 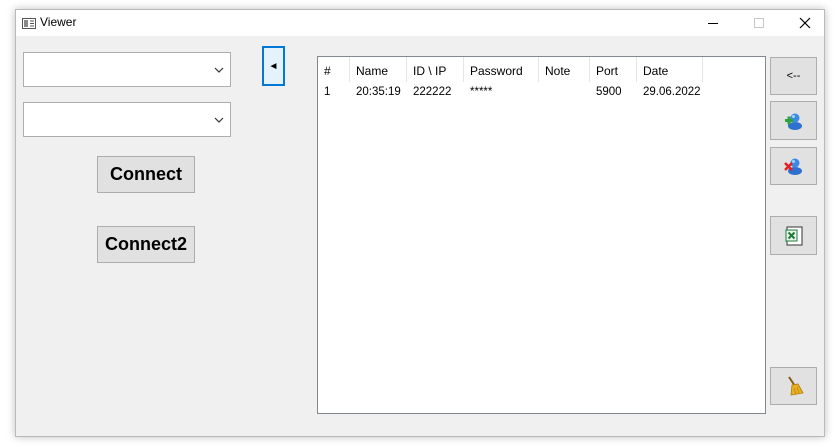 What do you see at coordinates (273, 66) in the screenshot?
I see `collapse-arrow-button: ◄` at bounding box center [273, 66].